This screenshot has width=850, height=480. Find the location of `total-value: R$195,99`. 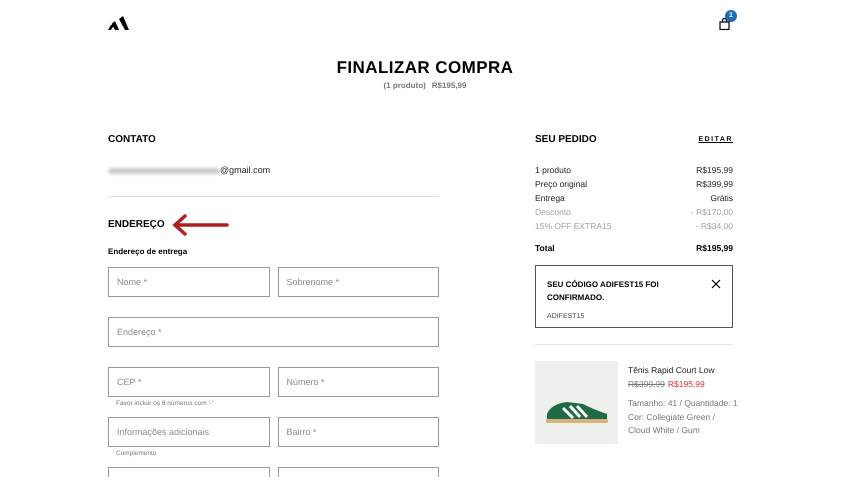

total-value: R$195,99 is located at coordinates (714, 248).